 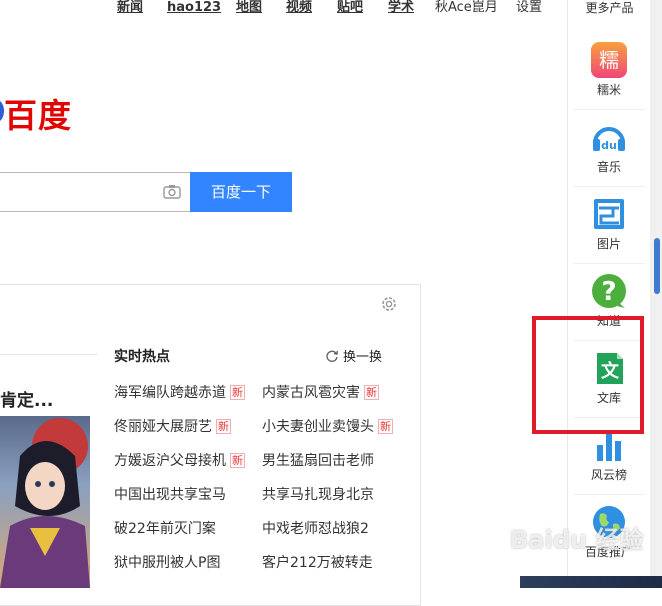 I want to click on nav-link-tieba: 贴吧, so click(x=350, y=8).